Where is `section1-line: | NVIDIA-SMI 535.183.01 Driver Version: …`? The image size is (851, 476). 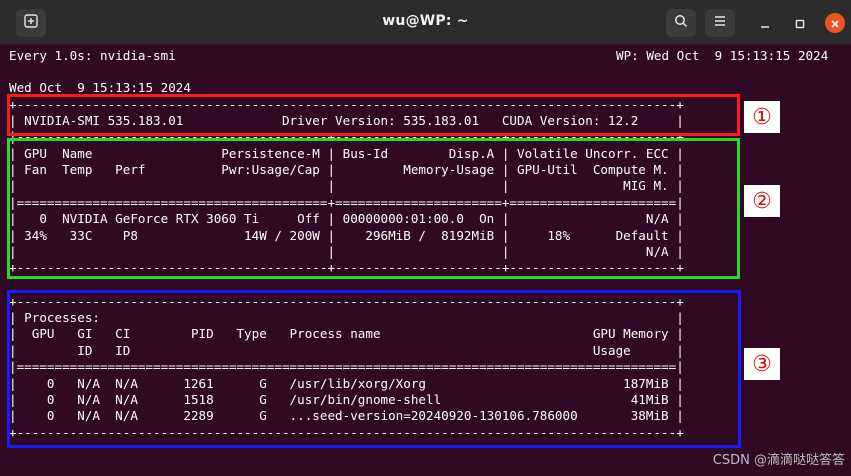 section1-line: | NVIDIA-SMI 535.183.01 Driver Version: … is located at coordinates (346, 120).